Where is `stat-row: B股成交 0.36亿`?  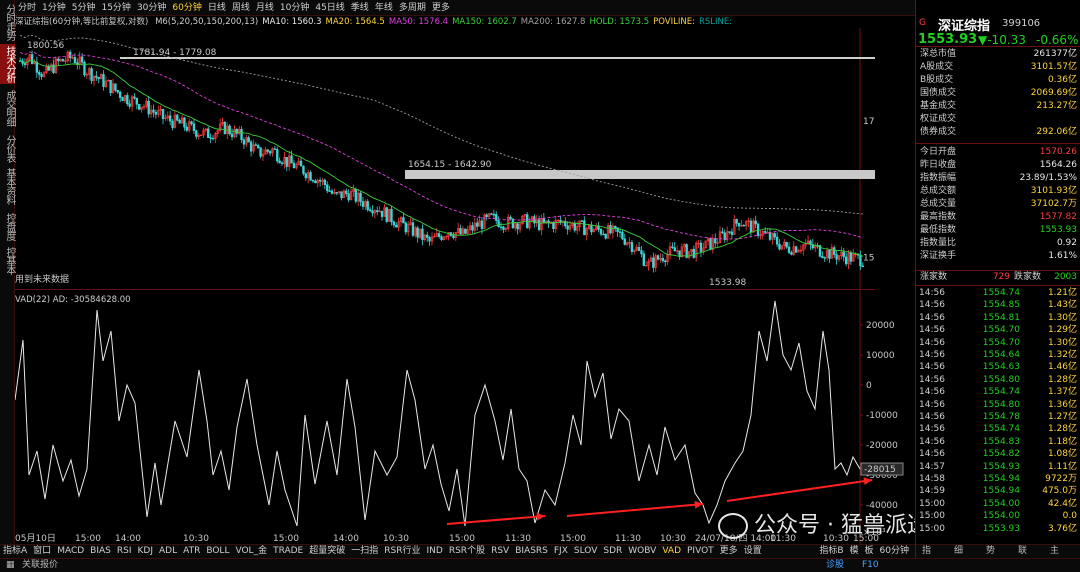
stat-row: B股成交 0.36亿 is located at coordinates (998, 80).